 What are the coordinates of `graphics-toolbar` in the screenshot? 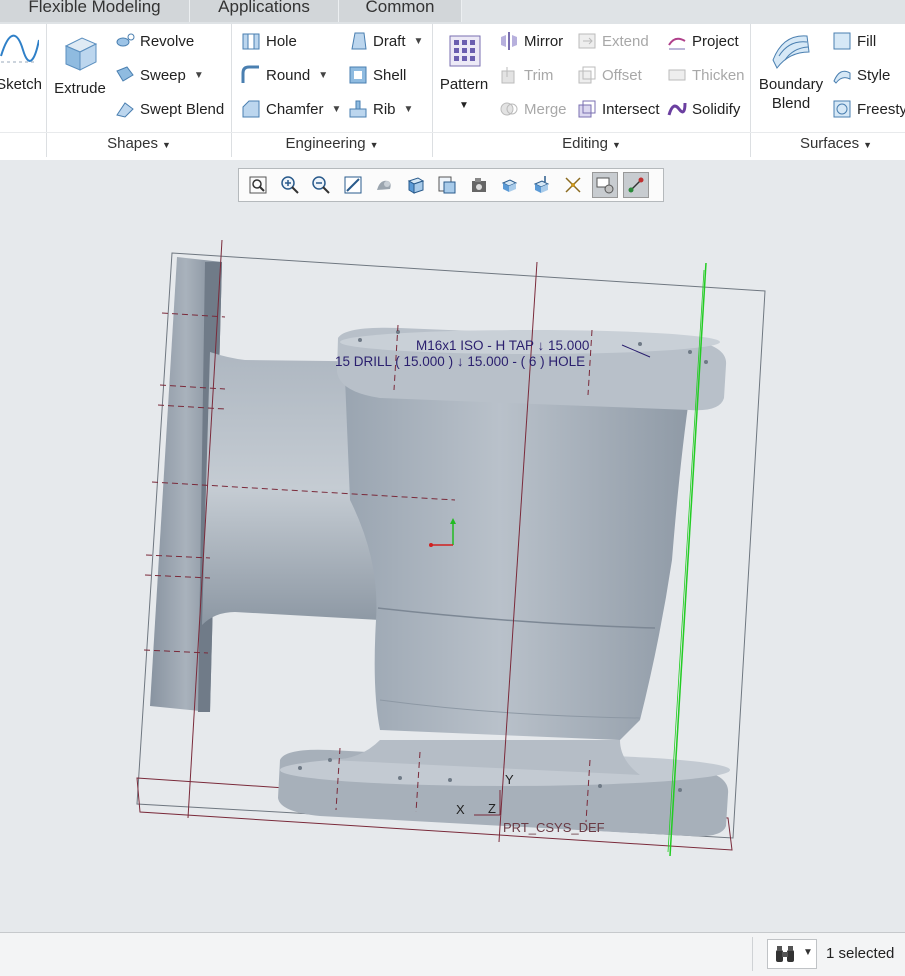 It's located at (451, 185).